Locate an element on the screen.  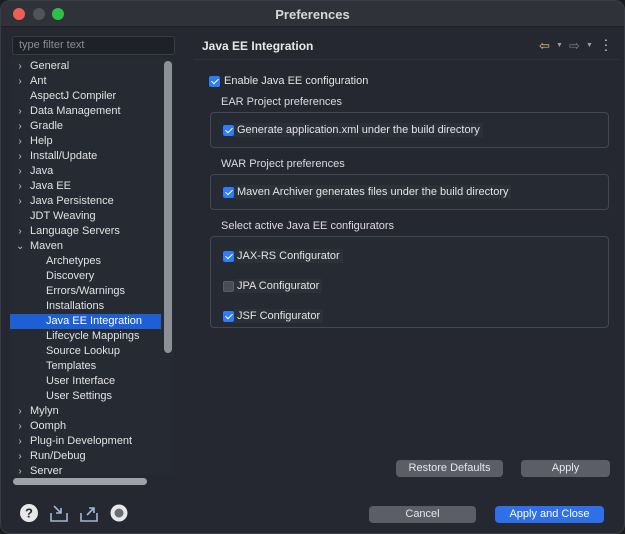
tree-item-label: Java Persistence is located at coordinates (72, 201).